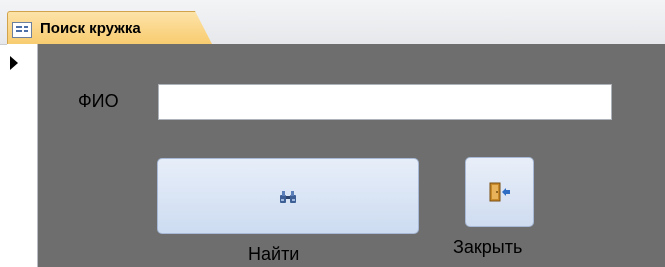 The image size is (665, 267). I want to click on fio-input, so click(385, 102).